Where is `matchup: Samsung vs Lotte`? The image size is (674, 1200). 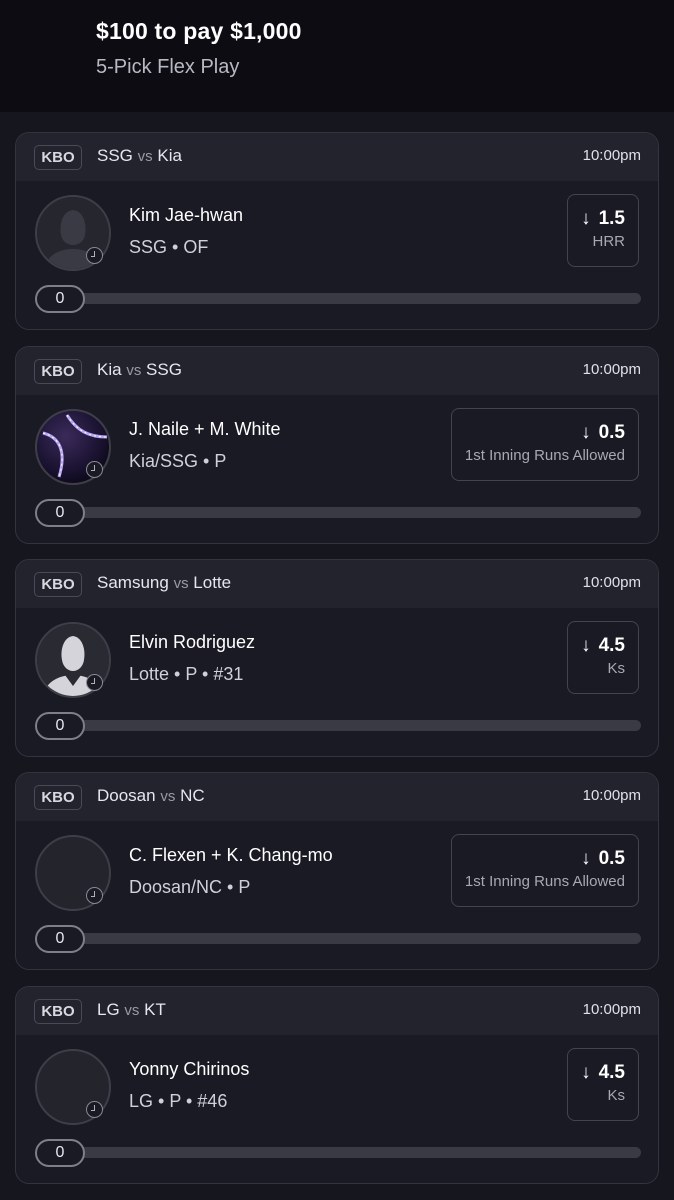 matchup: Samsung vs Lotte is located at coordinates (164, 583).